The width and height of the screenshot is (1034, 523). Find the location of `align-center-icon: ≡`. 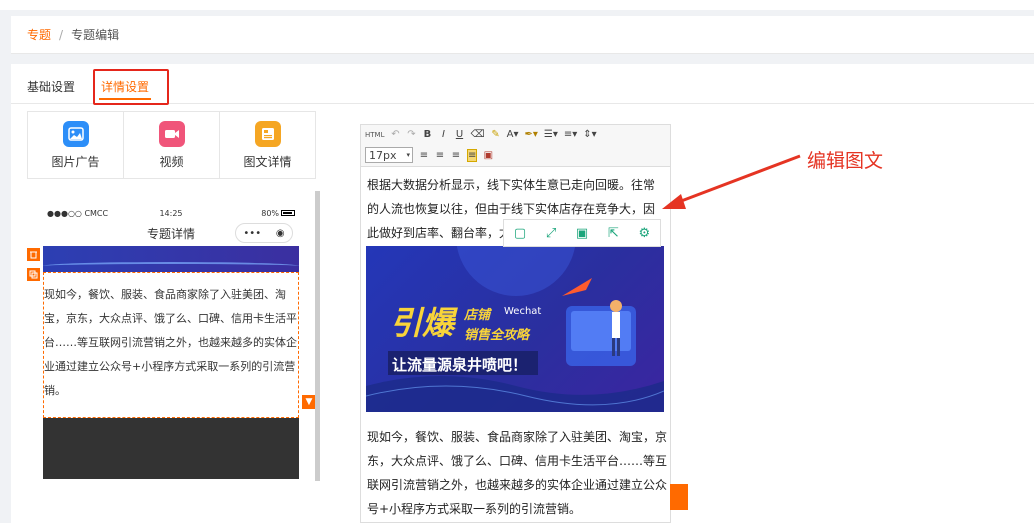

align-center-icon: ≡ is located at coordinates (440, 155).